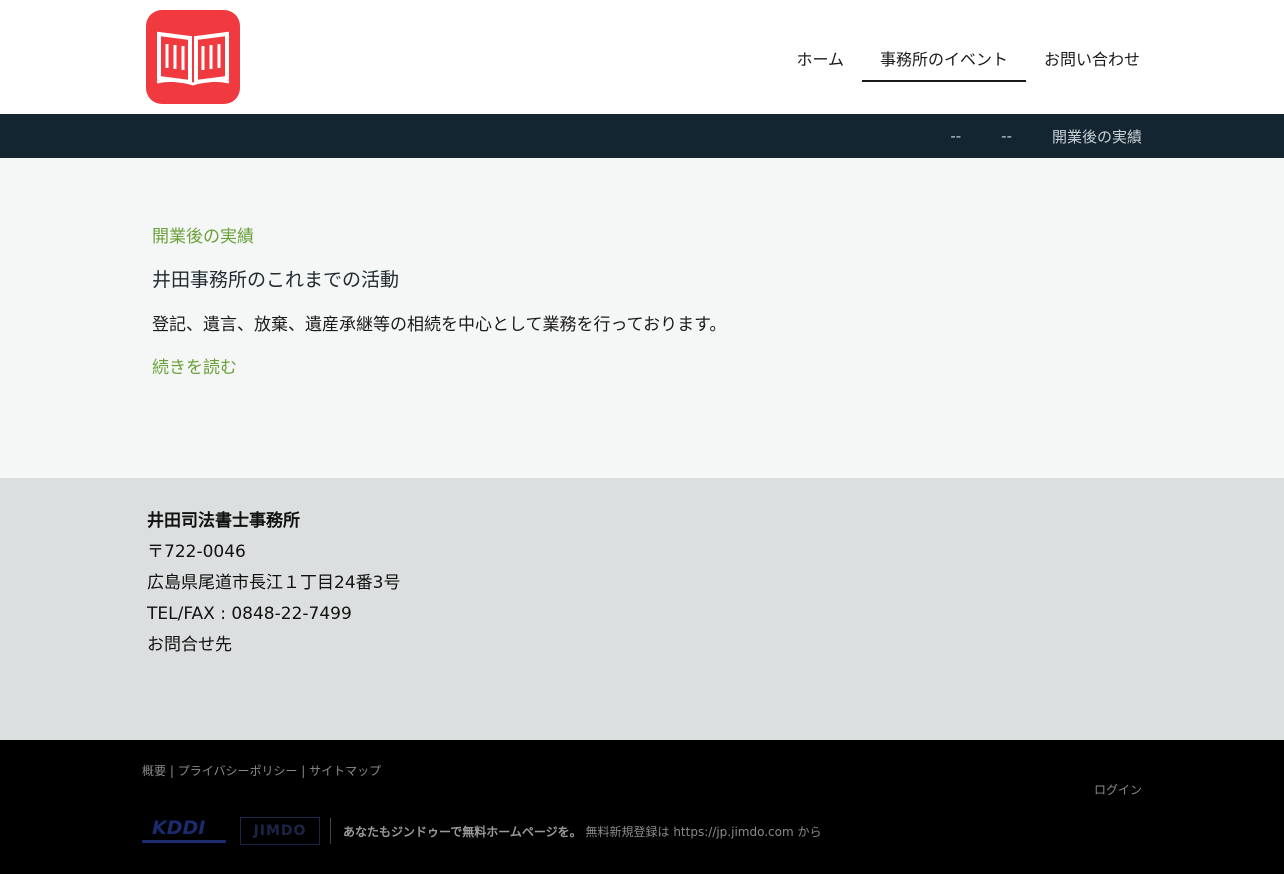 This screenshot has height=874, width=1284. What do you see at coordinates (330, 831) in the screenshot?
I see `divider` at bounding box center [330, 831].